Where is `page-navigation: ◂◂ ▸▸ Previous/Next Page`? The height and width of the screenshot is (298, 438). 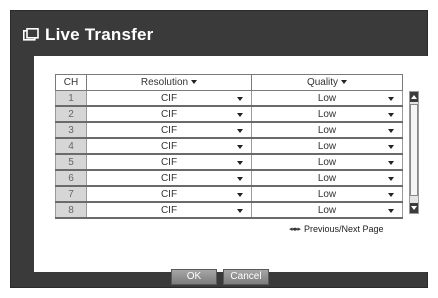 page-navigation: ◂◂ ▸▸ Previous/Next Page is located at coordinates (336, 229).